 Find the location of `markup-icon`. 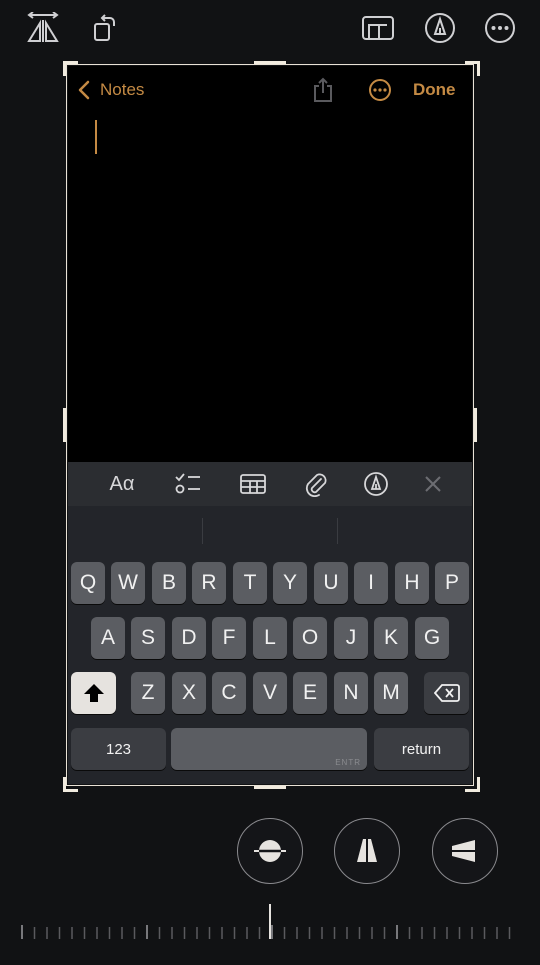

markup-icon is located at coordinates (376, 484).